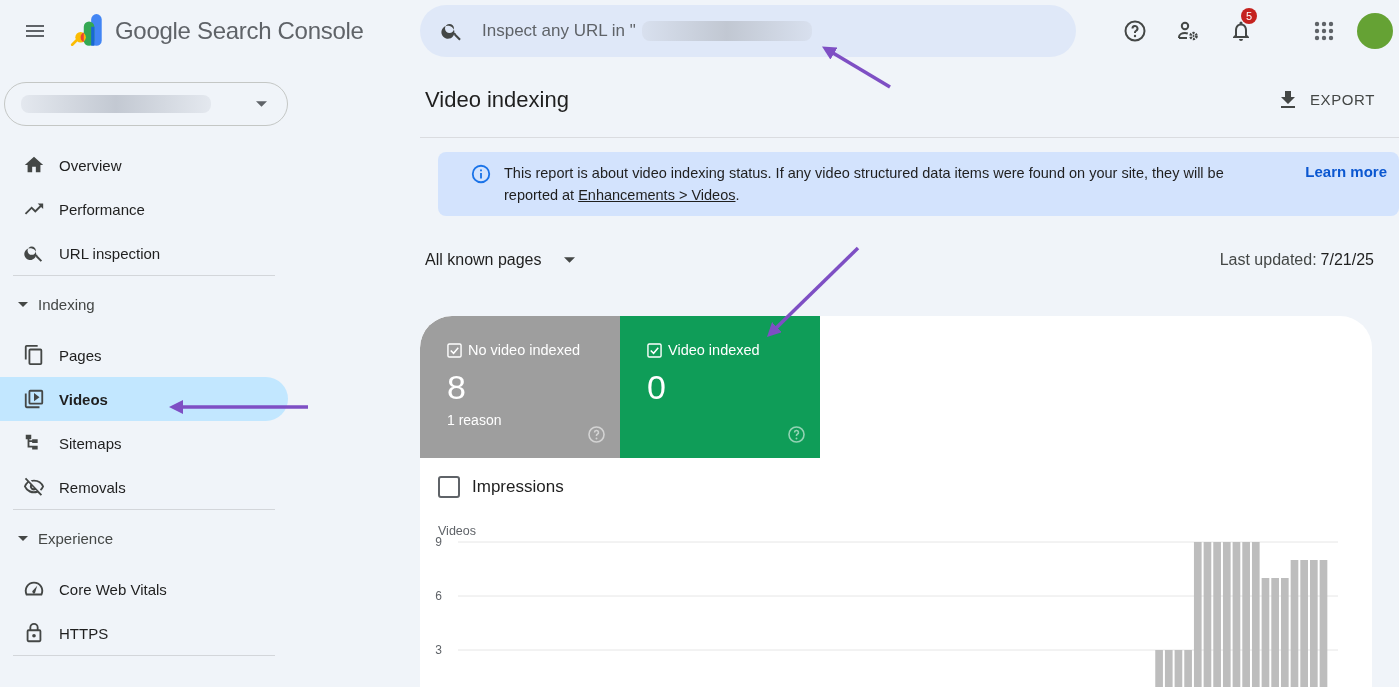 Image resolution: width=1399 pixels, height=687 pixels. What do you see at coordinates (1325, 99) in the screenshot?
I see `export-button: EXPORT` at bounding box center [1325, 99].